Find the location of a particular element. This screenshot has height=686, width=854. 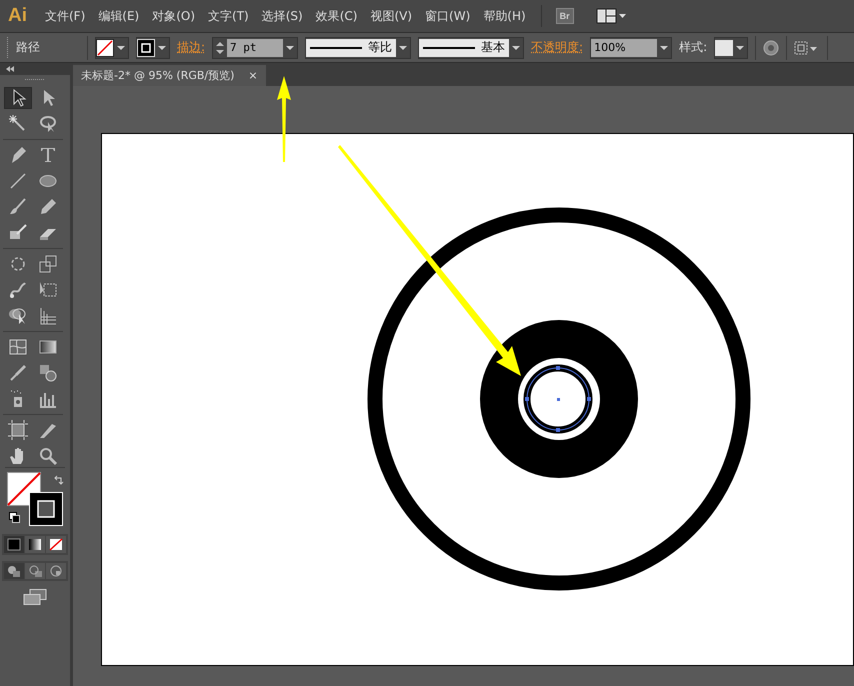

menu-item: 选择(S) is located at coordinates (282, 16).